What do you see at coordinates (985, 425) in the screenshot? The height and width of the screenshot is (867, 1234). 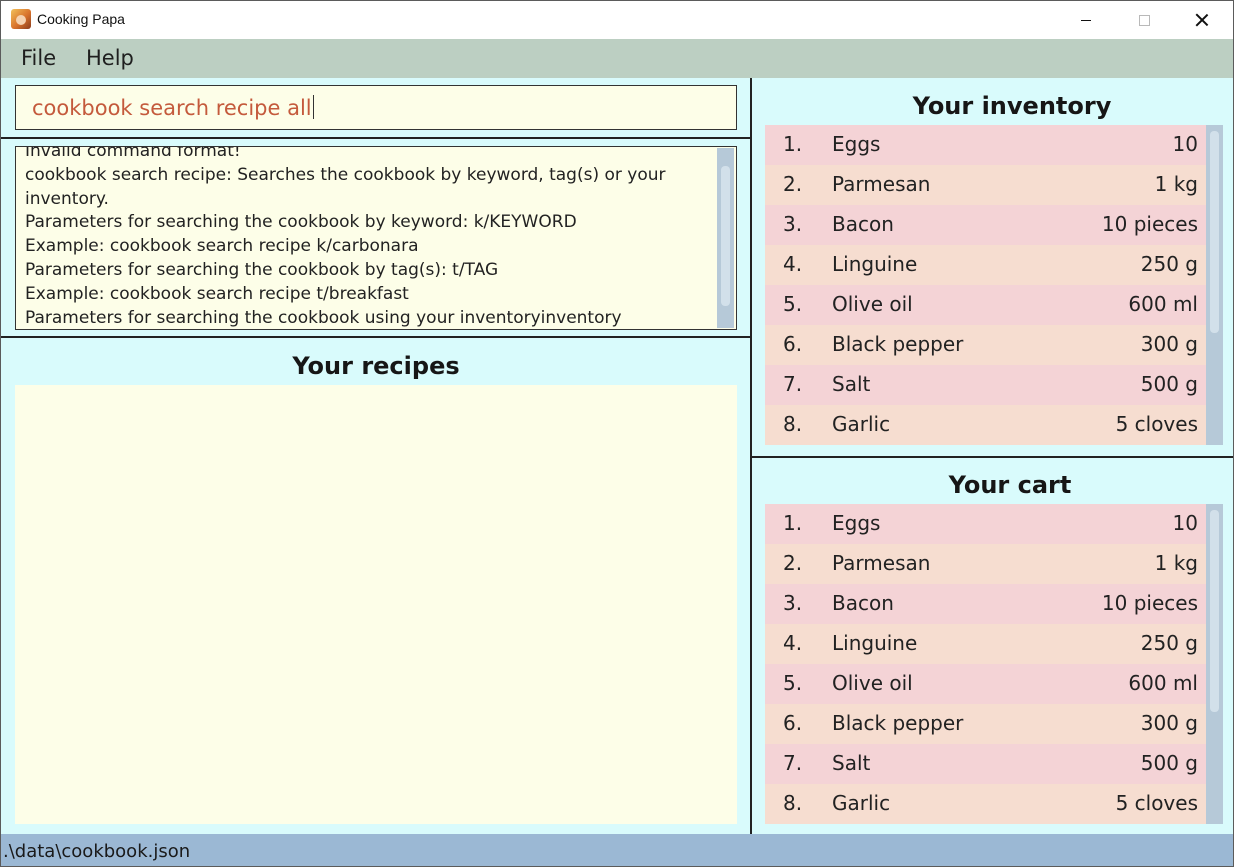 I see `inventory-item: 8. Garlic 5 cloves` at bounding box center [985, 425].